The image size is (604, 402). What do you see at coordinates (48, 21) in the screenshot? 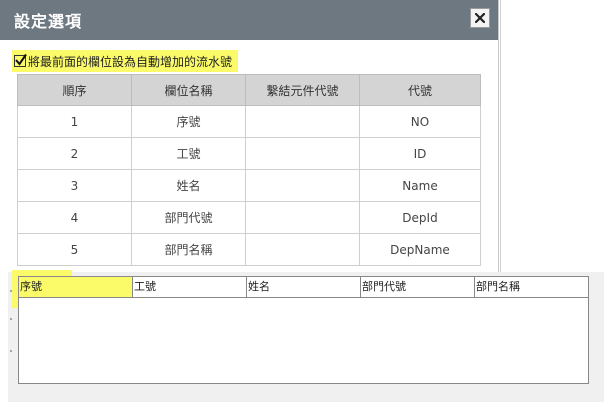
I see `dialog-title: 設定選項` at bounding box center [48, 21].